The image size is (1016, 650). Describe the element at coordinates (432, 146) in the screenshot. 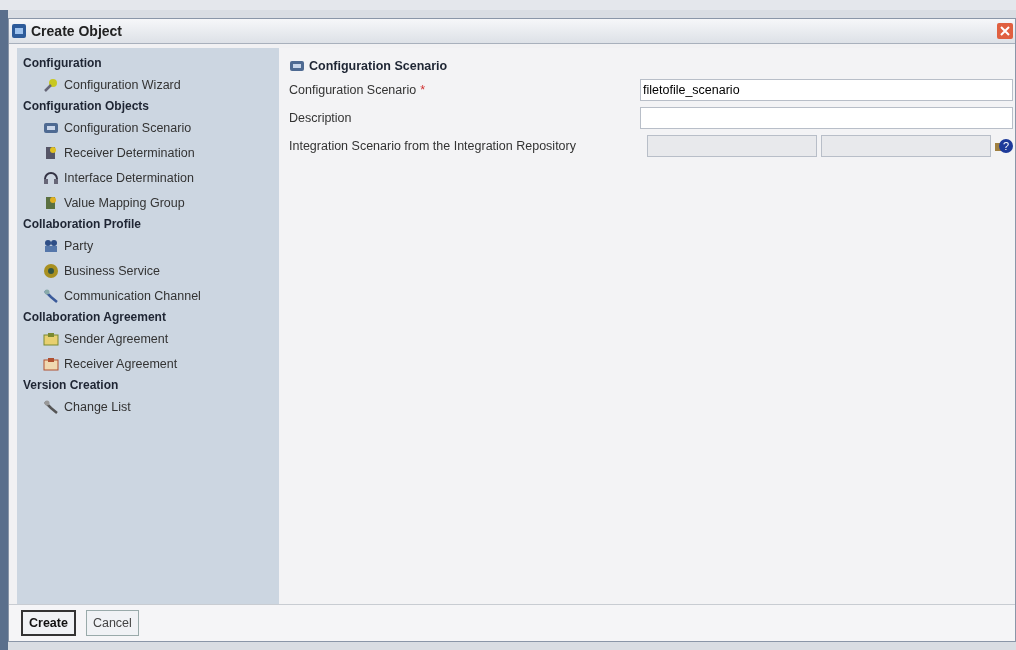

I see `field-label: Integration Scenario from the Integration Repository` at that location.